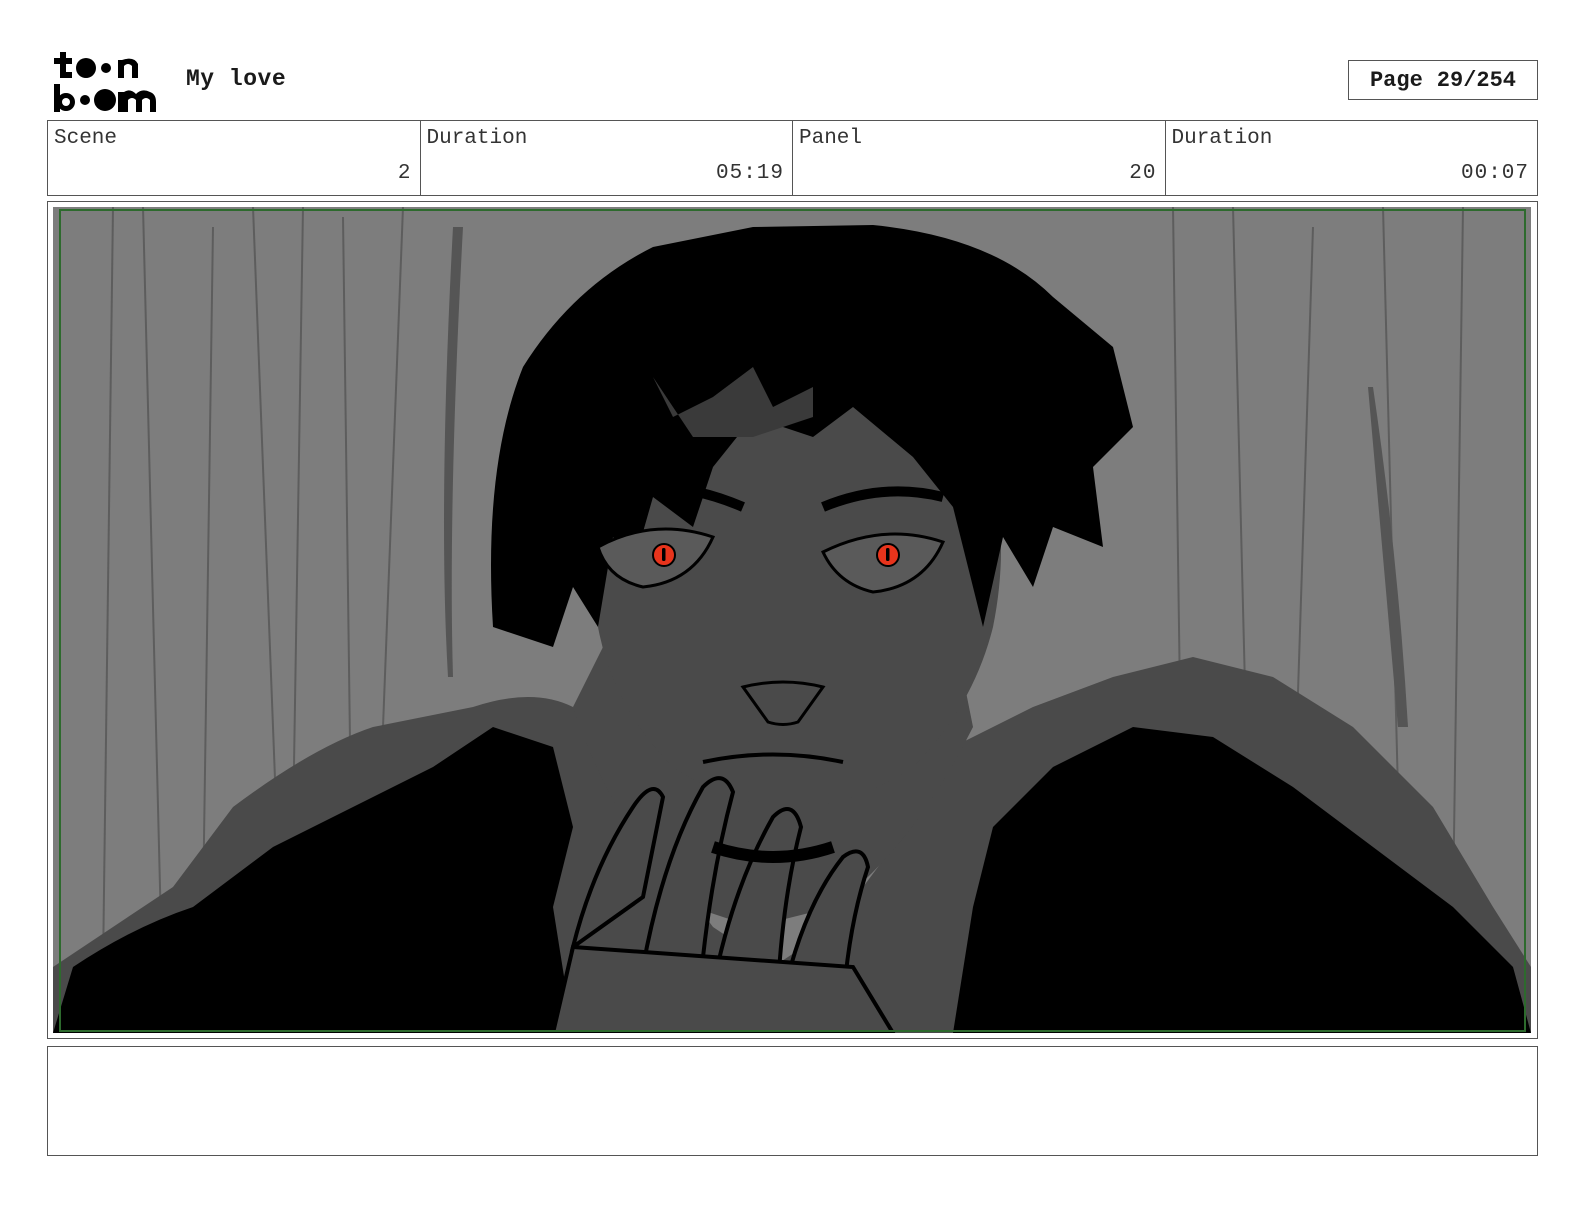 The width and height of the screenshot is (1584, 1224). What do you see at coordinates (1494, 173) in the screenshot?
I see `panel-duration-value: 00:07` at bounding box center [1494, 173].